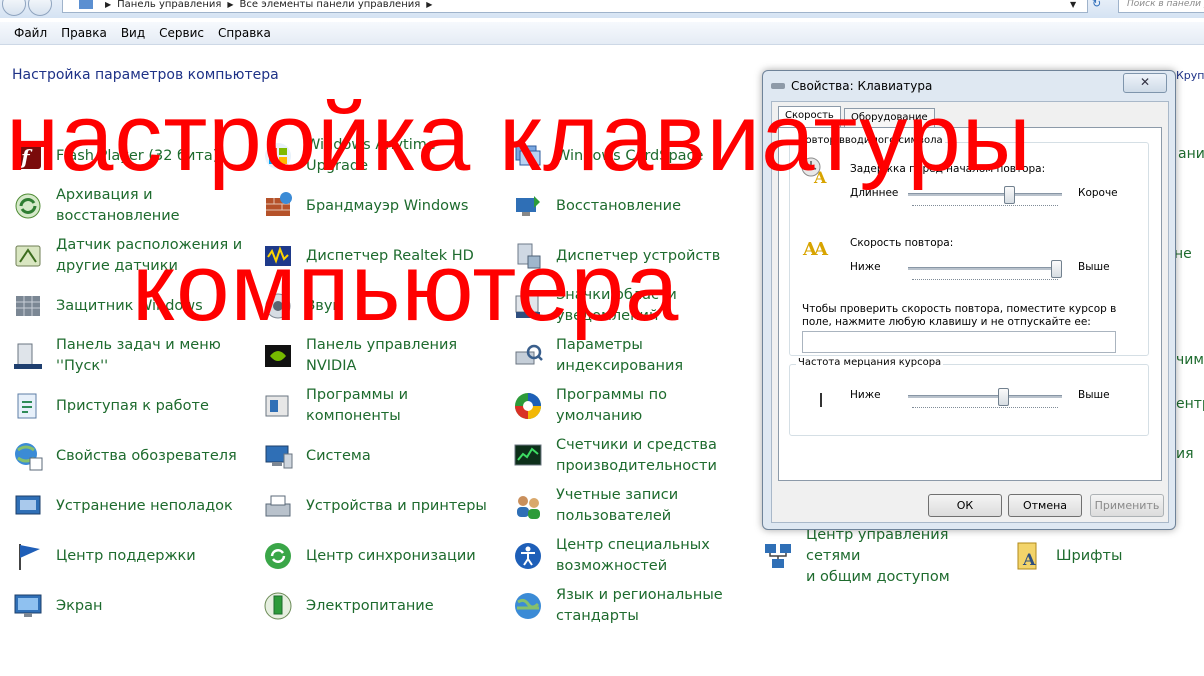 Image resolution: width=1204 pixels, height=676 pixels. What do you see at coordinates (969, 86) in the screenshot?
I see `dialog-titlebar: Свойства: Клавиатура ✕` at bounding box center [969, 86].